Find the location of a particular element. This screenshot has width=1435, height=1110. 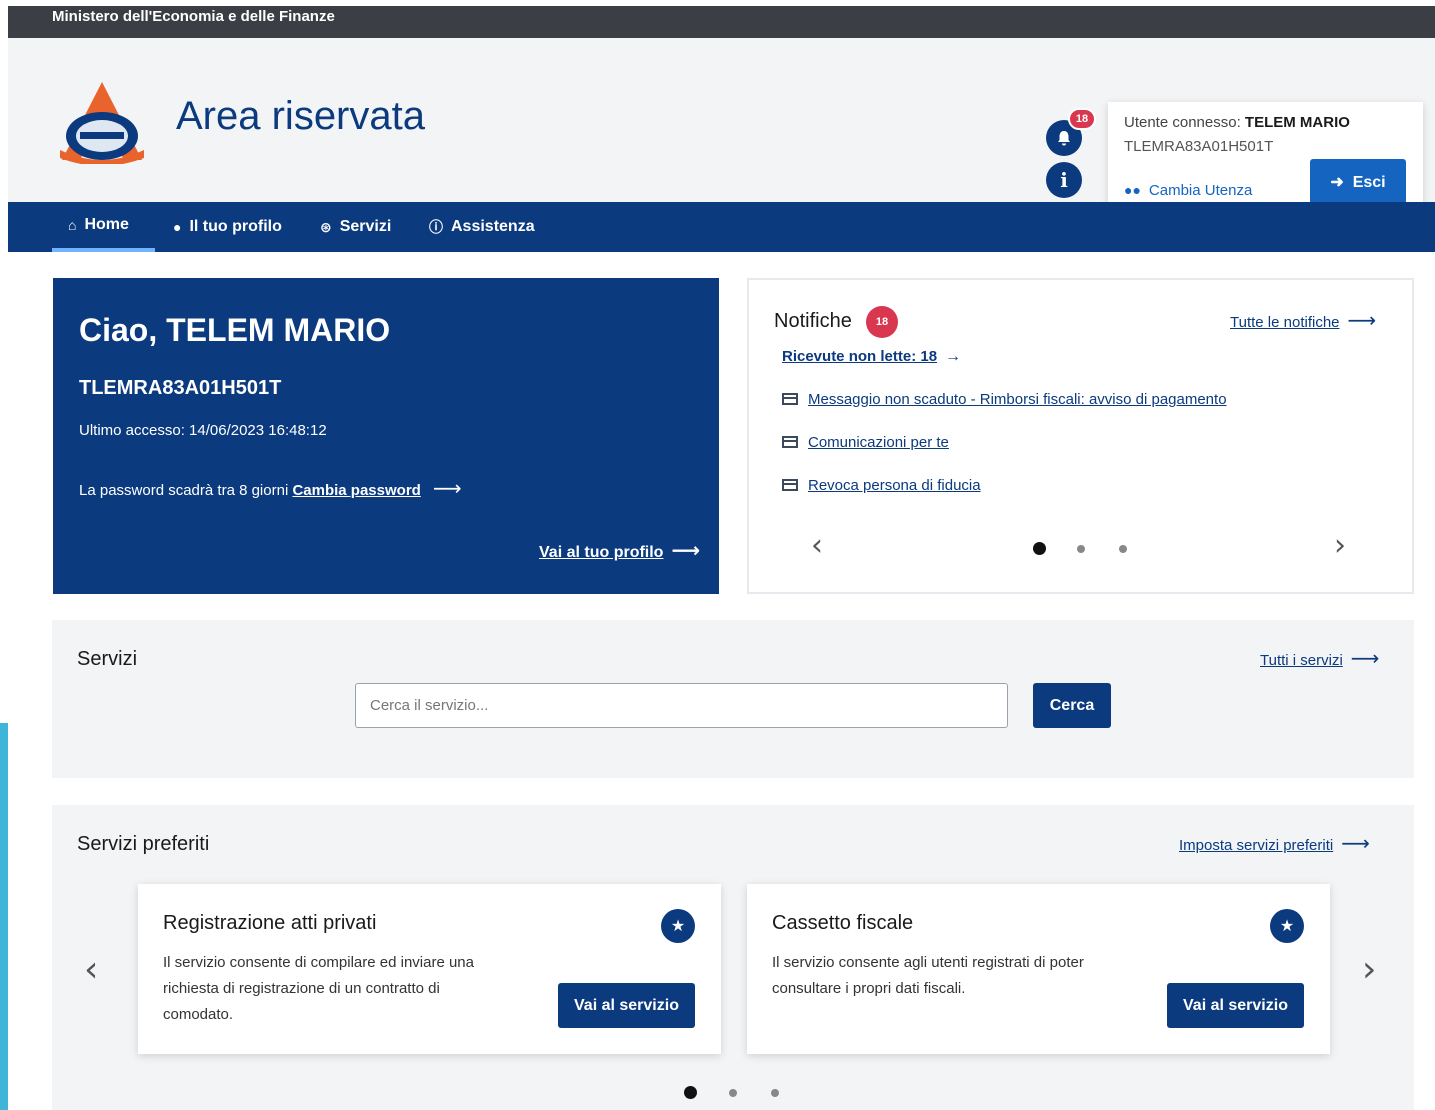

nav-item-profile: ● Il tuo profilo is located at coordinates (227, 227).